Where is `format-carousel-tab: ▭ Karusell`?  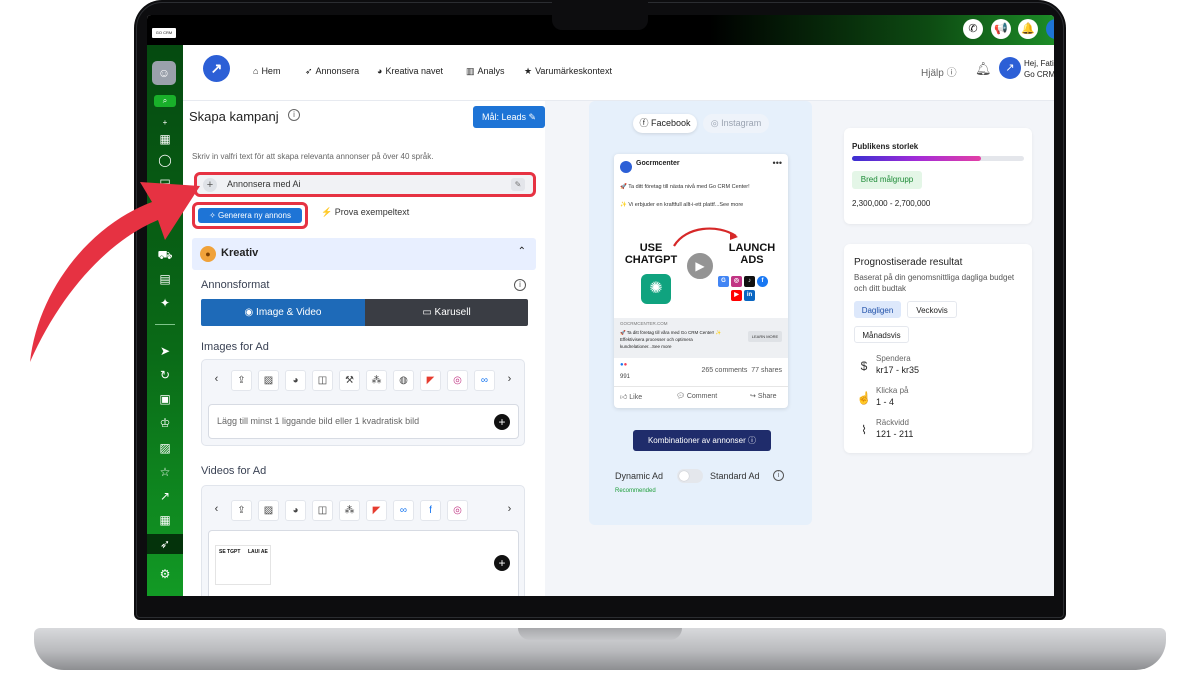
format-carousel-tab: ▭ Karusell is located at coordinates (446, 312).